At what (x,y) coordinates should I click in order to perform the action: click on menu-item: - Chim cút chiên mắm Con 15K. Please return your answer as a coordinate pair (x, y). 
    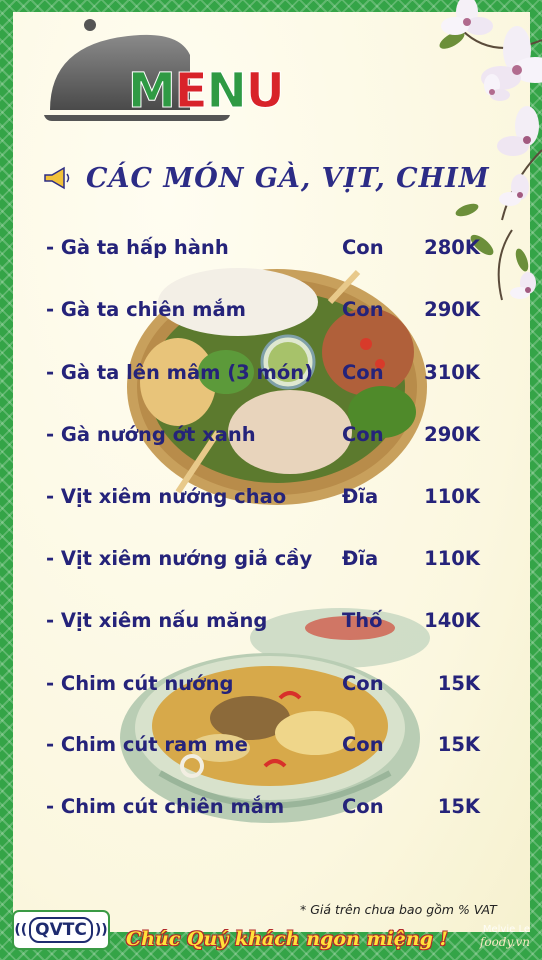
    Looking at the image, I should click on (266, 811).